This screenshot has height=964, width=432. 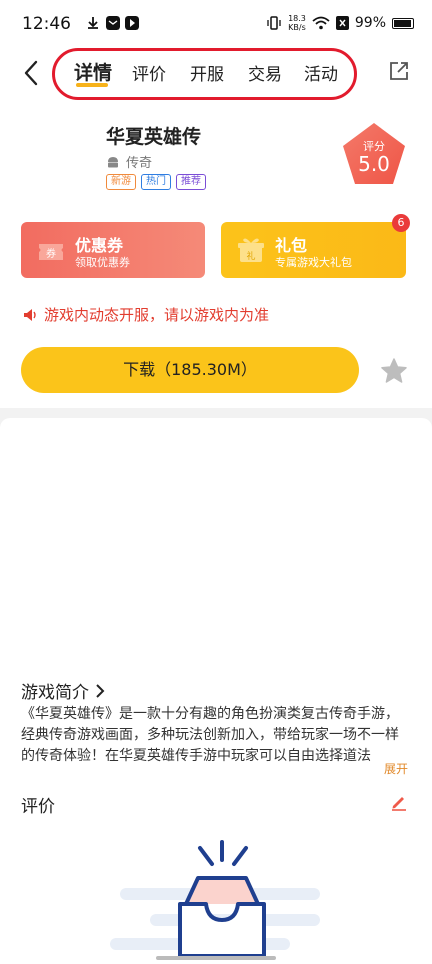 I want to click on server-notice: 游戏内动态开服，请以游戏内为准, so click(x=145, y=314).